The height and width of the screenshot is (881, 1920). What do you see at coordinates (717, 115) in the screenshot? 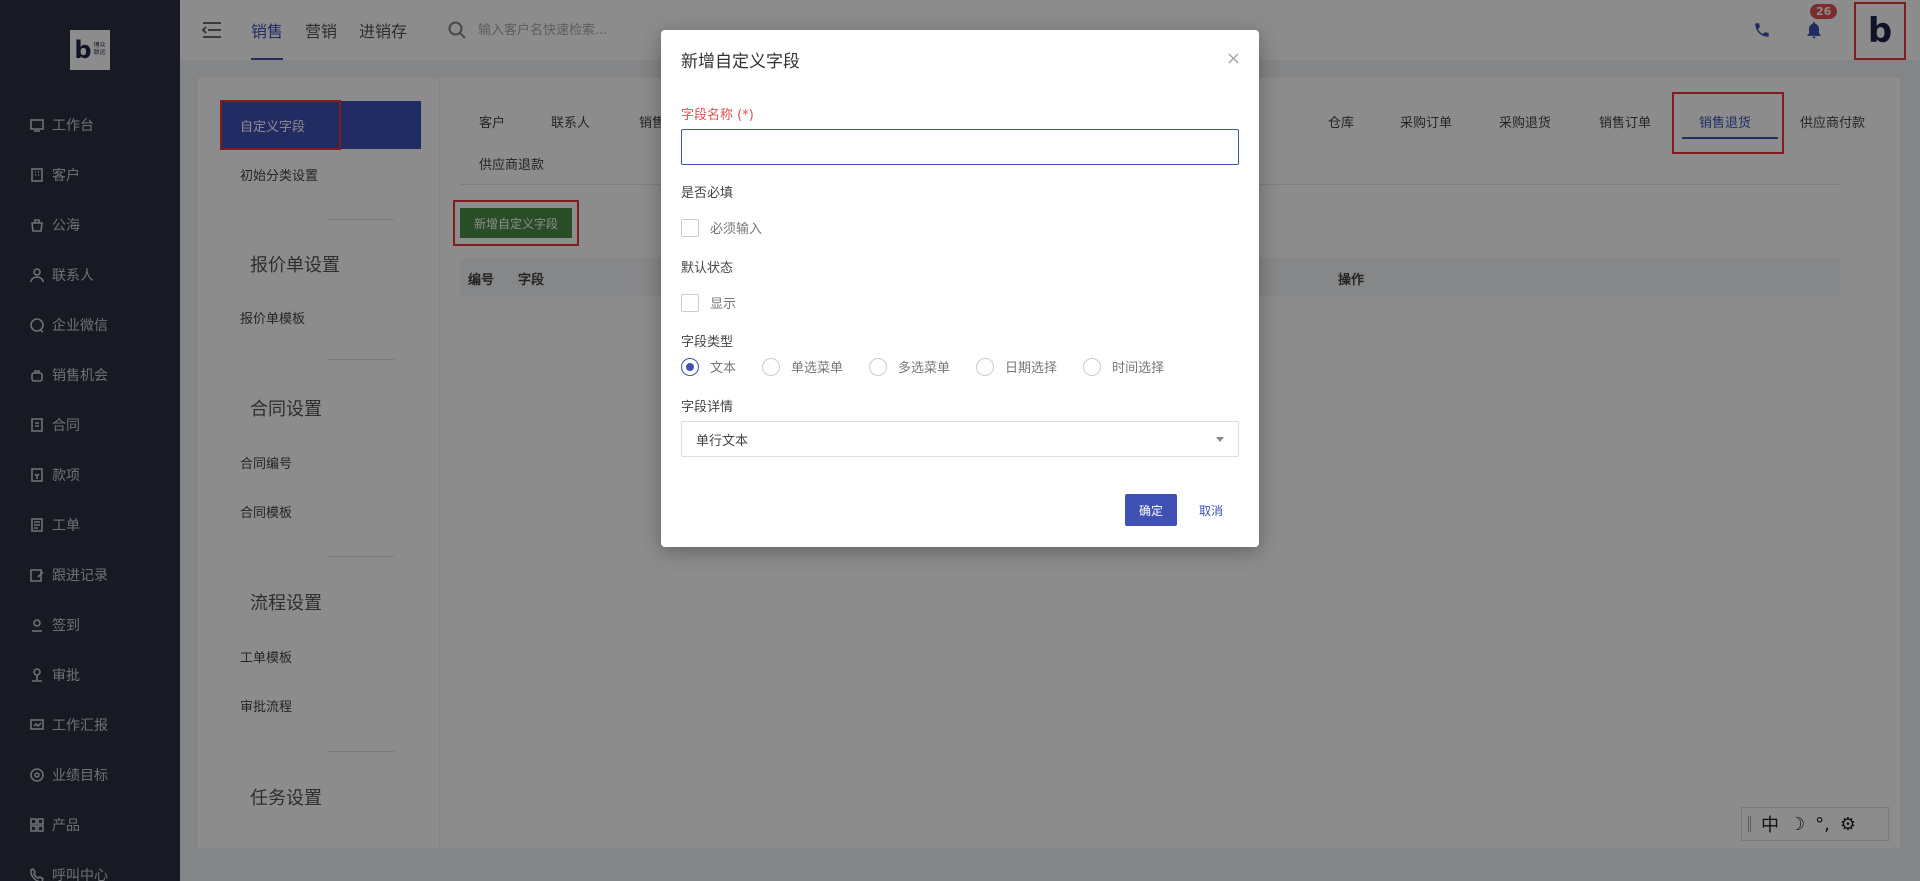
I see `field-name-label: 字段名称 (*)` at bounding box center [717, 115].